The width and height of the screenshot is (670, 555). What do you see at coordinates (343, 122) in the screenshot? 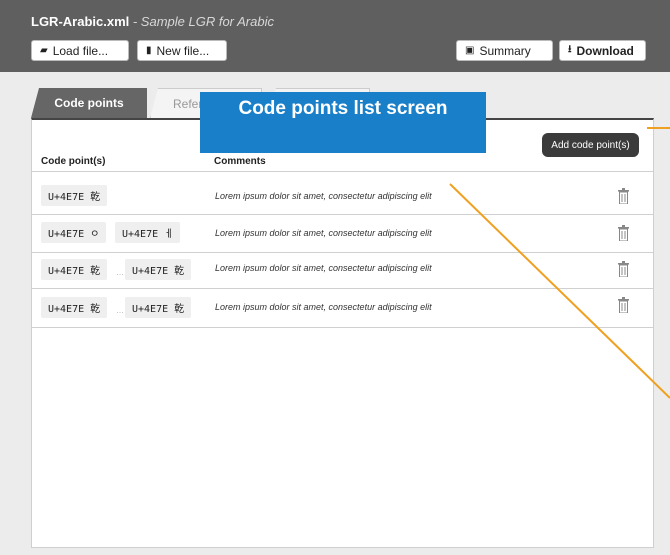
I see `annotation-callout: Code points list screen` at bounding box center [343, 122].